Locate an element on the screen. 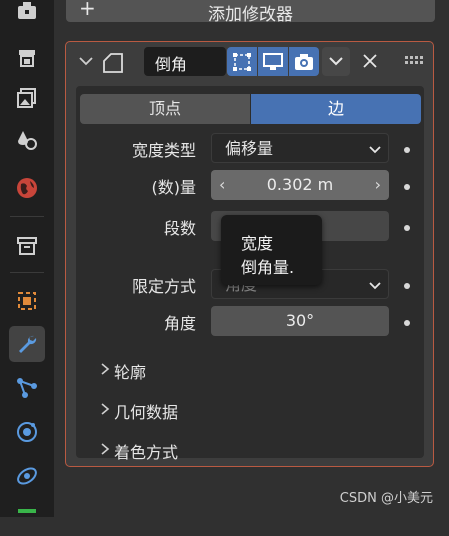  tooltip-description: 倒角量. is located at coordinates (268, 267).